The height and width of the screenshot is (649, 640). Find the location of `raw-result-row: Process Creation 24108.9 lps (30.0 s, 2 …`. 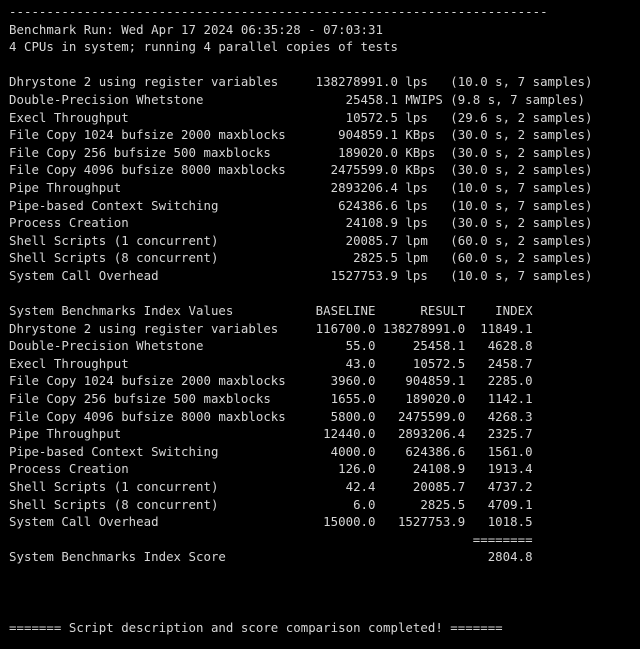

raw-result-row: Process Creation 24108.9 lps (30.0 s, 2 … is located at coordinates (301, 223).